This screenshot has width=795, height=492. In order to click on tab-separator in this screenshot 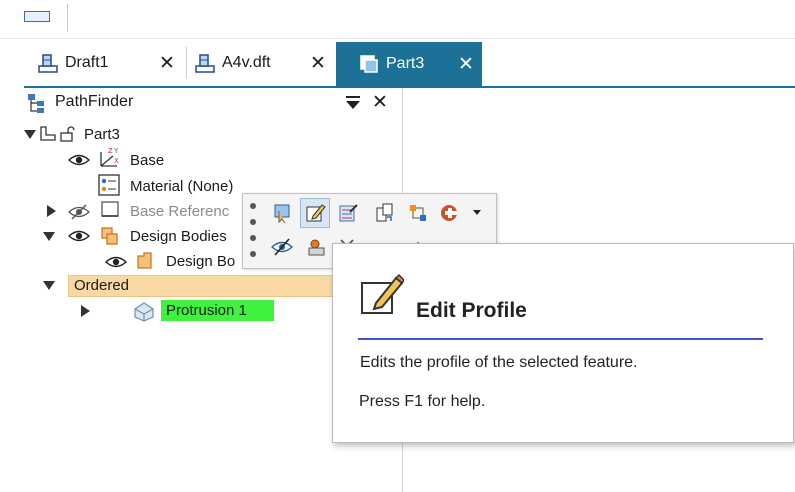, I will do `click(186, 63)`.